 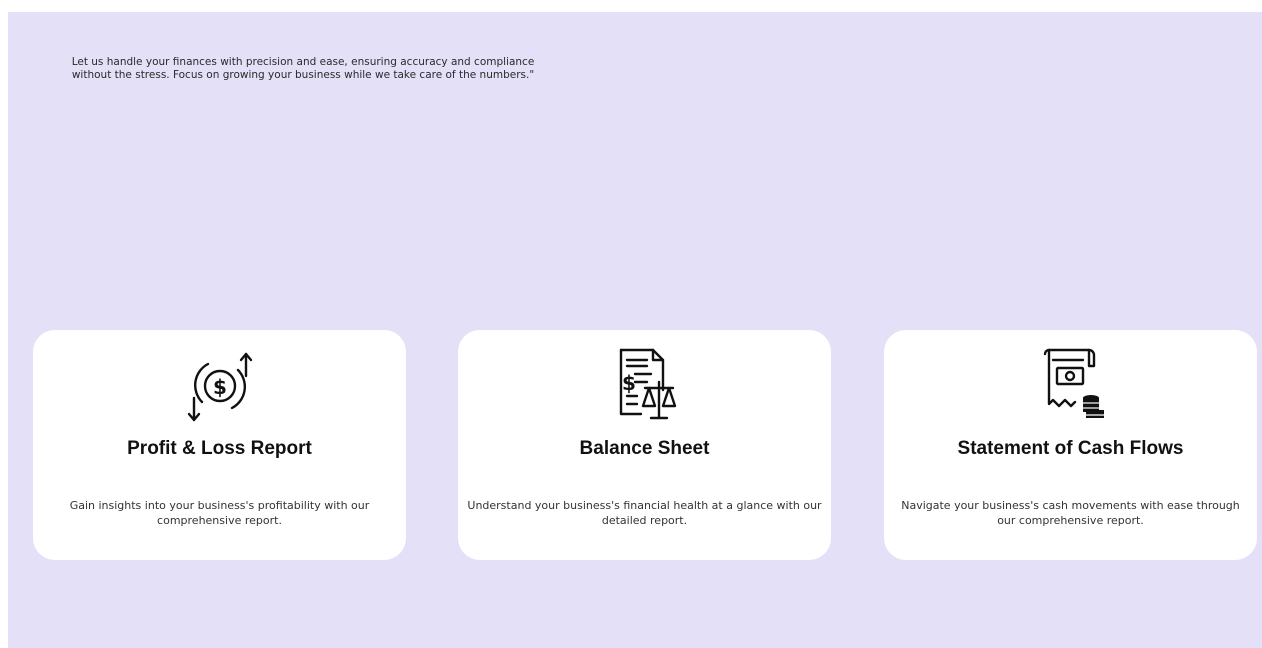 I want to click on cash-flow-receipt-icon, so click(x=1073, y=383).